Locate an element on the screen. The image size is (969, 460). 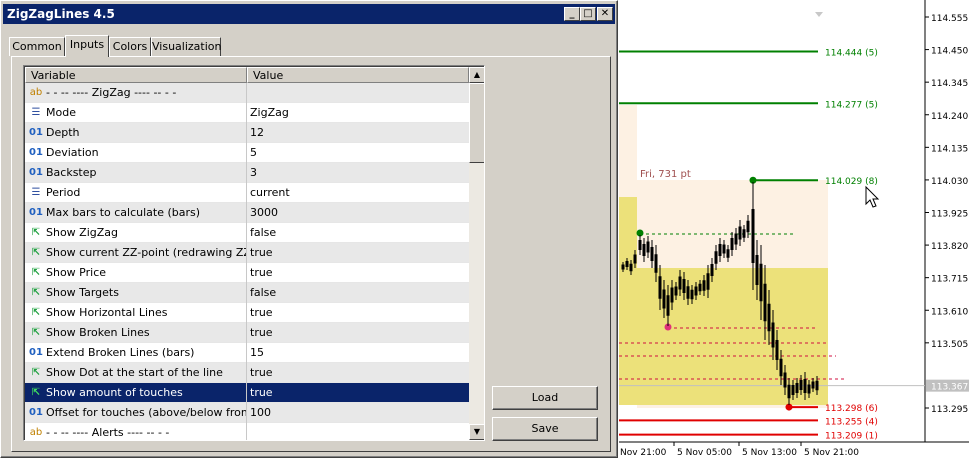
enum-type-icon: ☰ is located at coordinates (36, 192).